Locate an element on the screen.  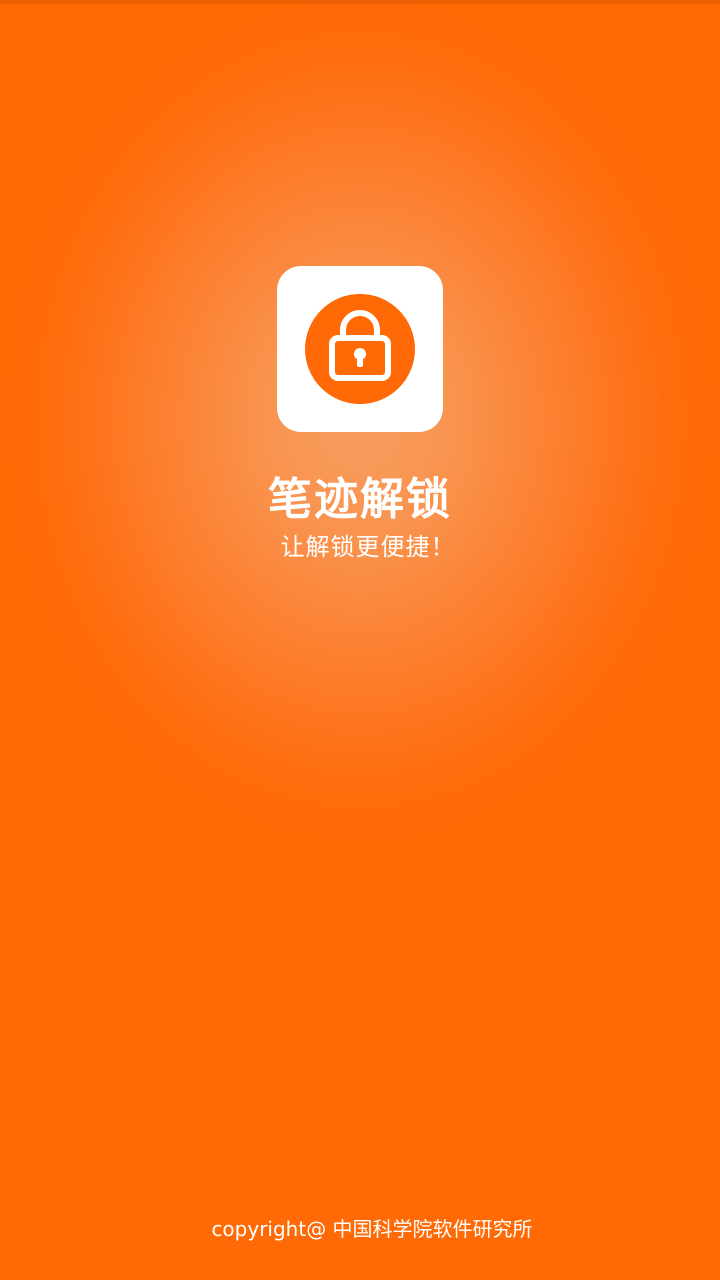
status-bar-shadow is located at coordinates (360, 2).